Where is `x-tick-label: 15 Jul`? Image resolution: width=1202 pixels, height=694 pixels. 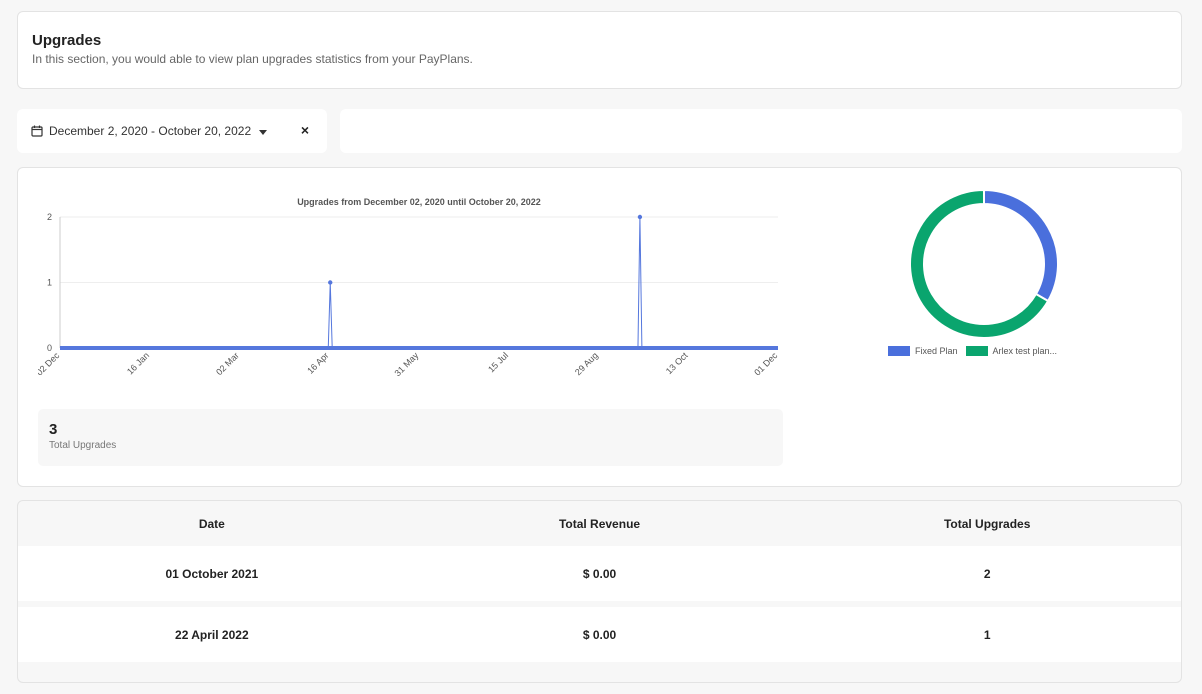 x-tick-label: 15 Jul is located at coordinates (498, 362).